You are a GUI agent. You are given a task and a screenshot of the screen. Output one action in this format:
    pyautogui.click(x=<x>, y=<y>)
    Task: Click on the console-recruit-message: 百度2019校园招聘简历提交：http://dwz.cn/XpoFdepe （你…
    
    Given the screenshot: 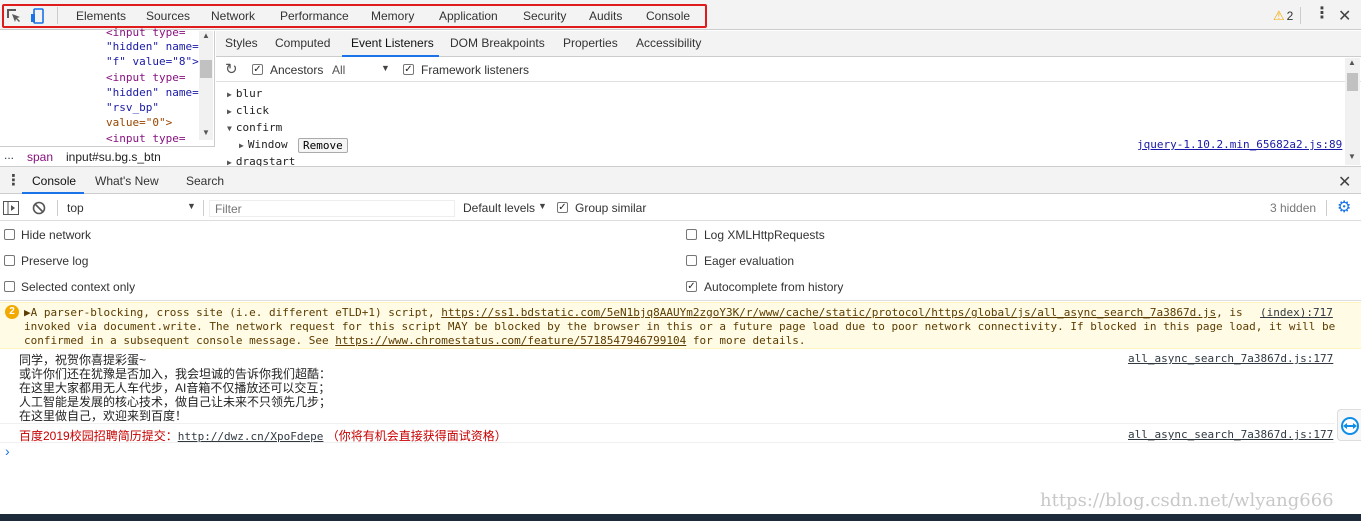 What is the action you would take?
    pyautogui.click(x=667, y=434)
    